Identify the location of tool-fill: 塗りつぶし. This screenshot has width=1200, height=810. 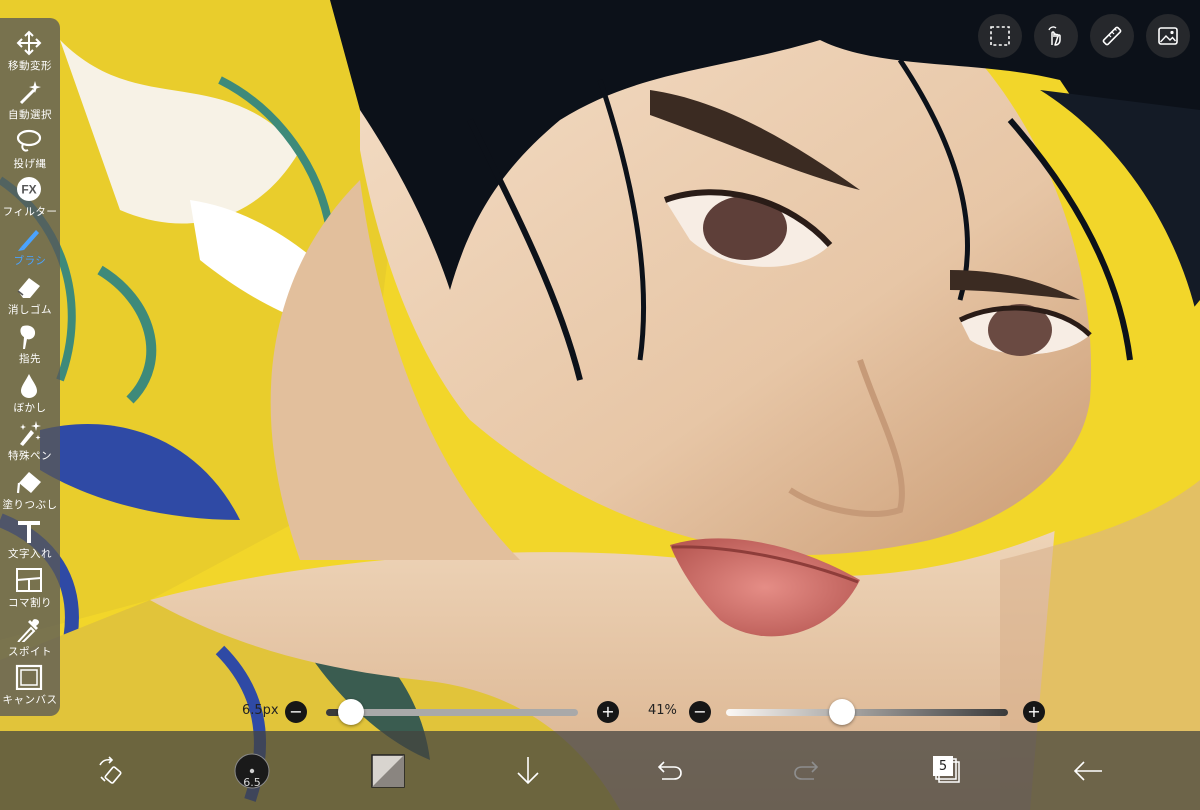
(30, 489).